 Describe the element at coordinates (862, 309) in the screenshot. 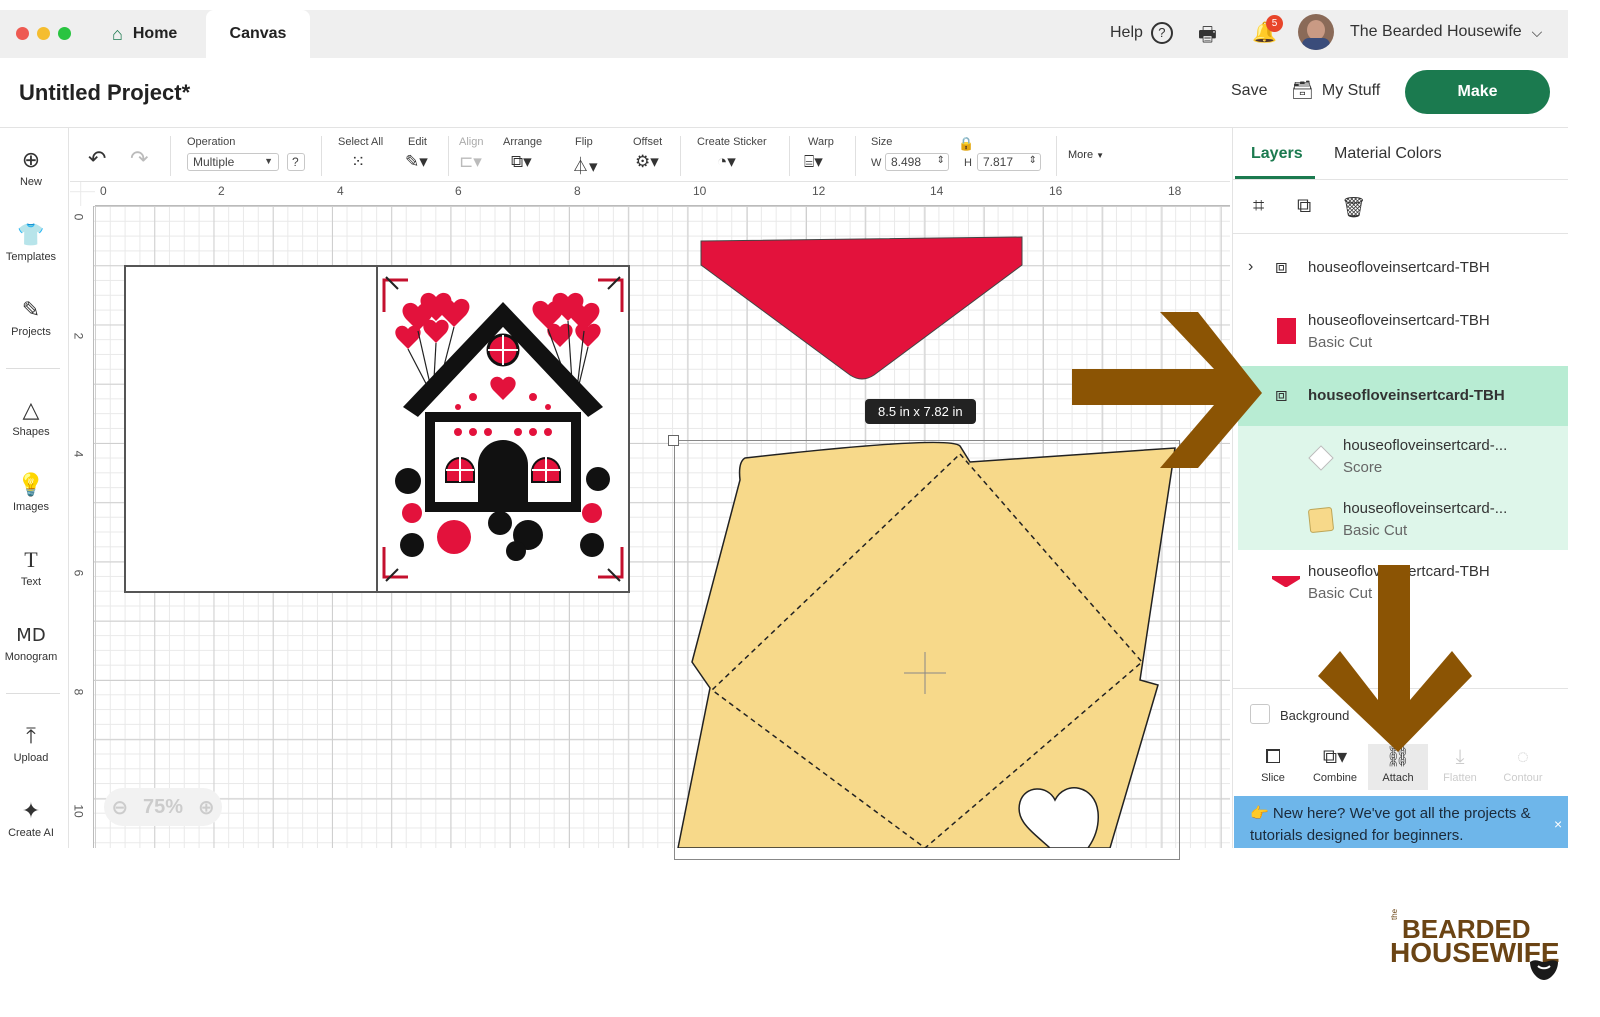

I see `red-flap-shape` at that location.